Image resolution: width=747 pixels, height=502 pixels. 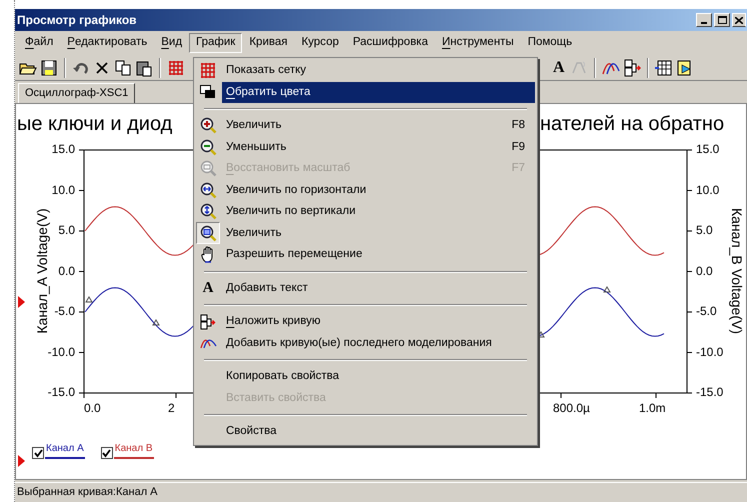 I want to click on menu-bar-item: Вид, so click(x=172, y=43).